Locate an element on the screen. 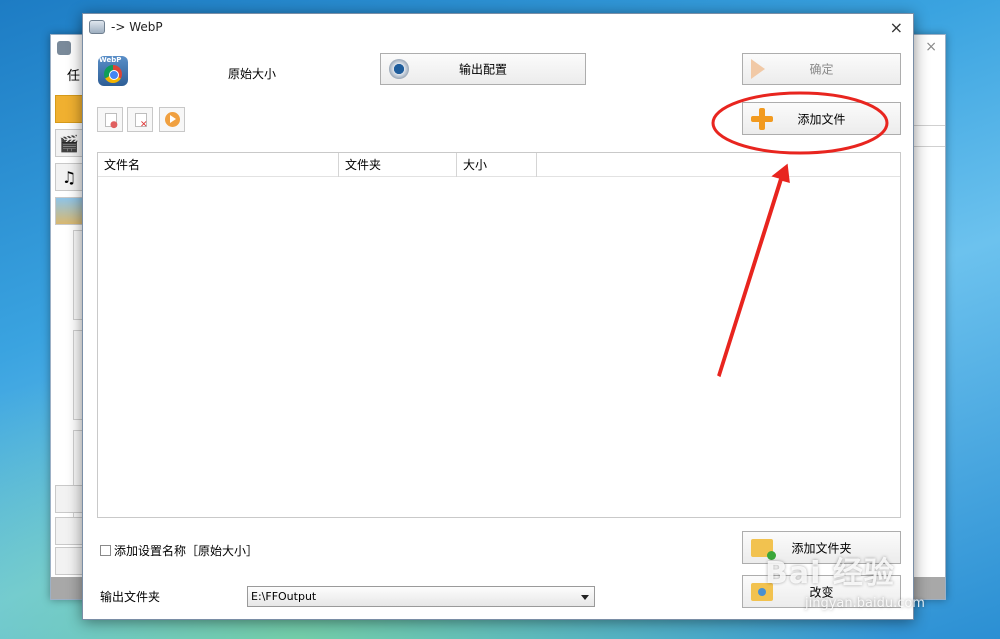  delete-icon: ✕ is located at coordinates (144, 125).